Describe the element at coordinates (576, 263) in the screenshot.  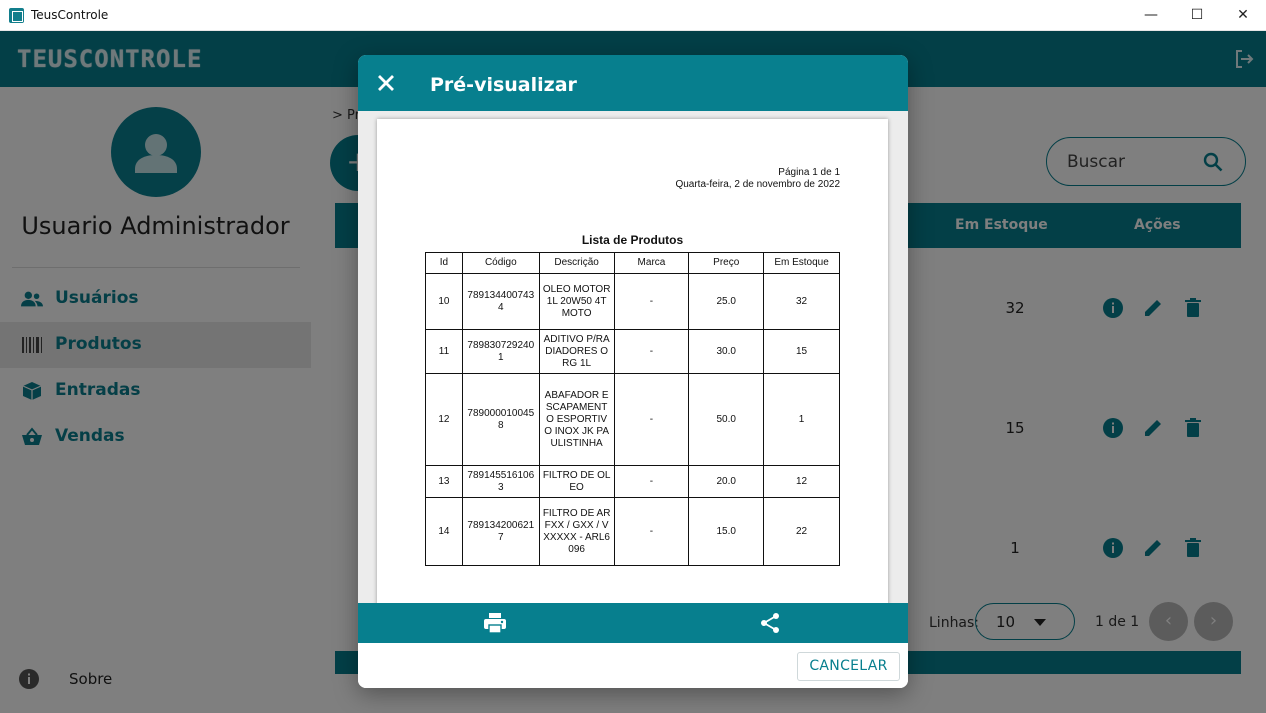
I see `report-col-description: Descrição` at that location.